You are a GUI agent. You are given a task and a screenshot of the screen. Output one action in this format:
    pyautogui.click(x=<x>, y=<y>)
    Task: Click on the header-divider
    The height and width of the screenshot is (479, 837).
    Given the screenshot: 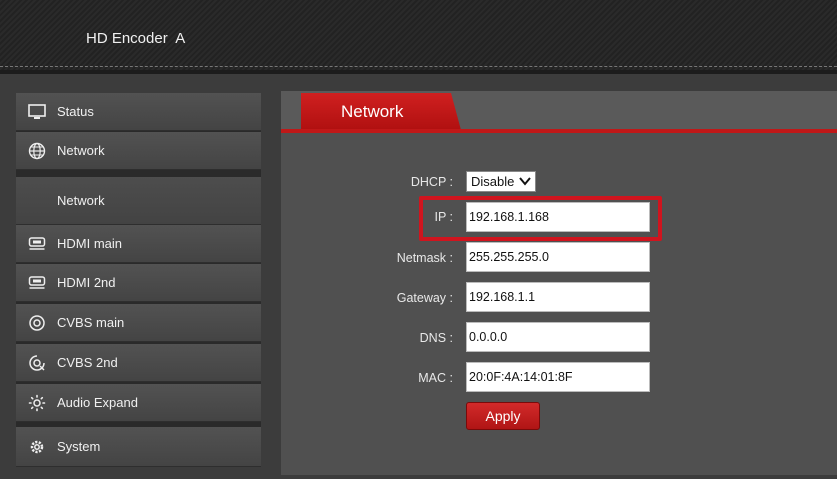 What is the action you would take?
    pyautogui.click(x=418, y=66)
    